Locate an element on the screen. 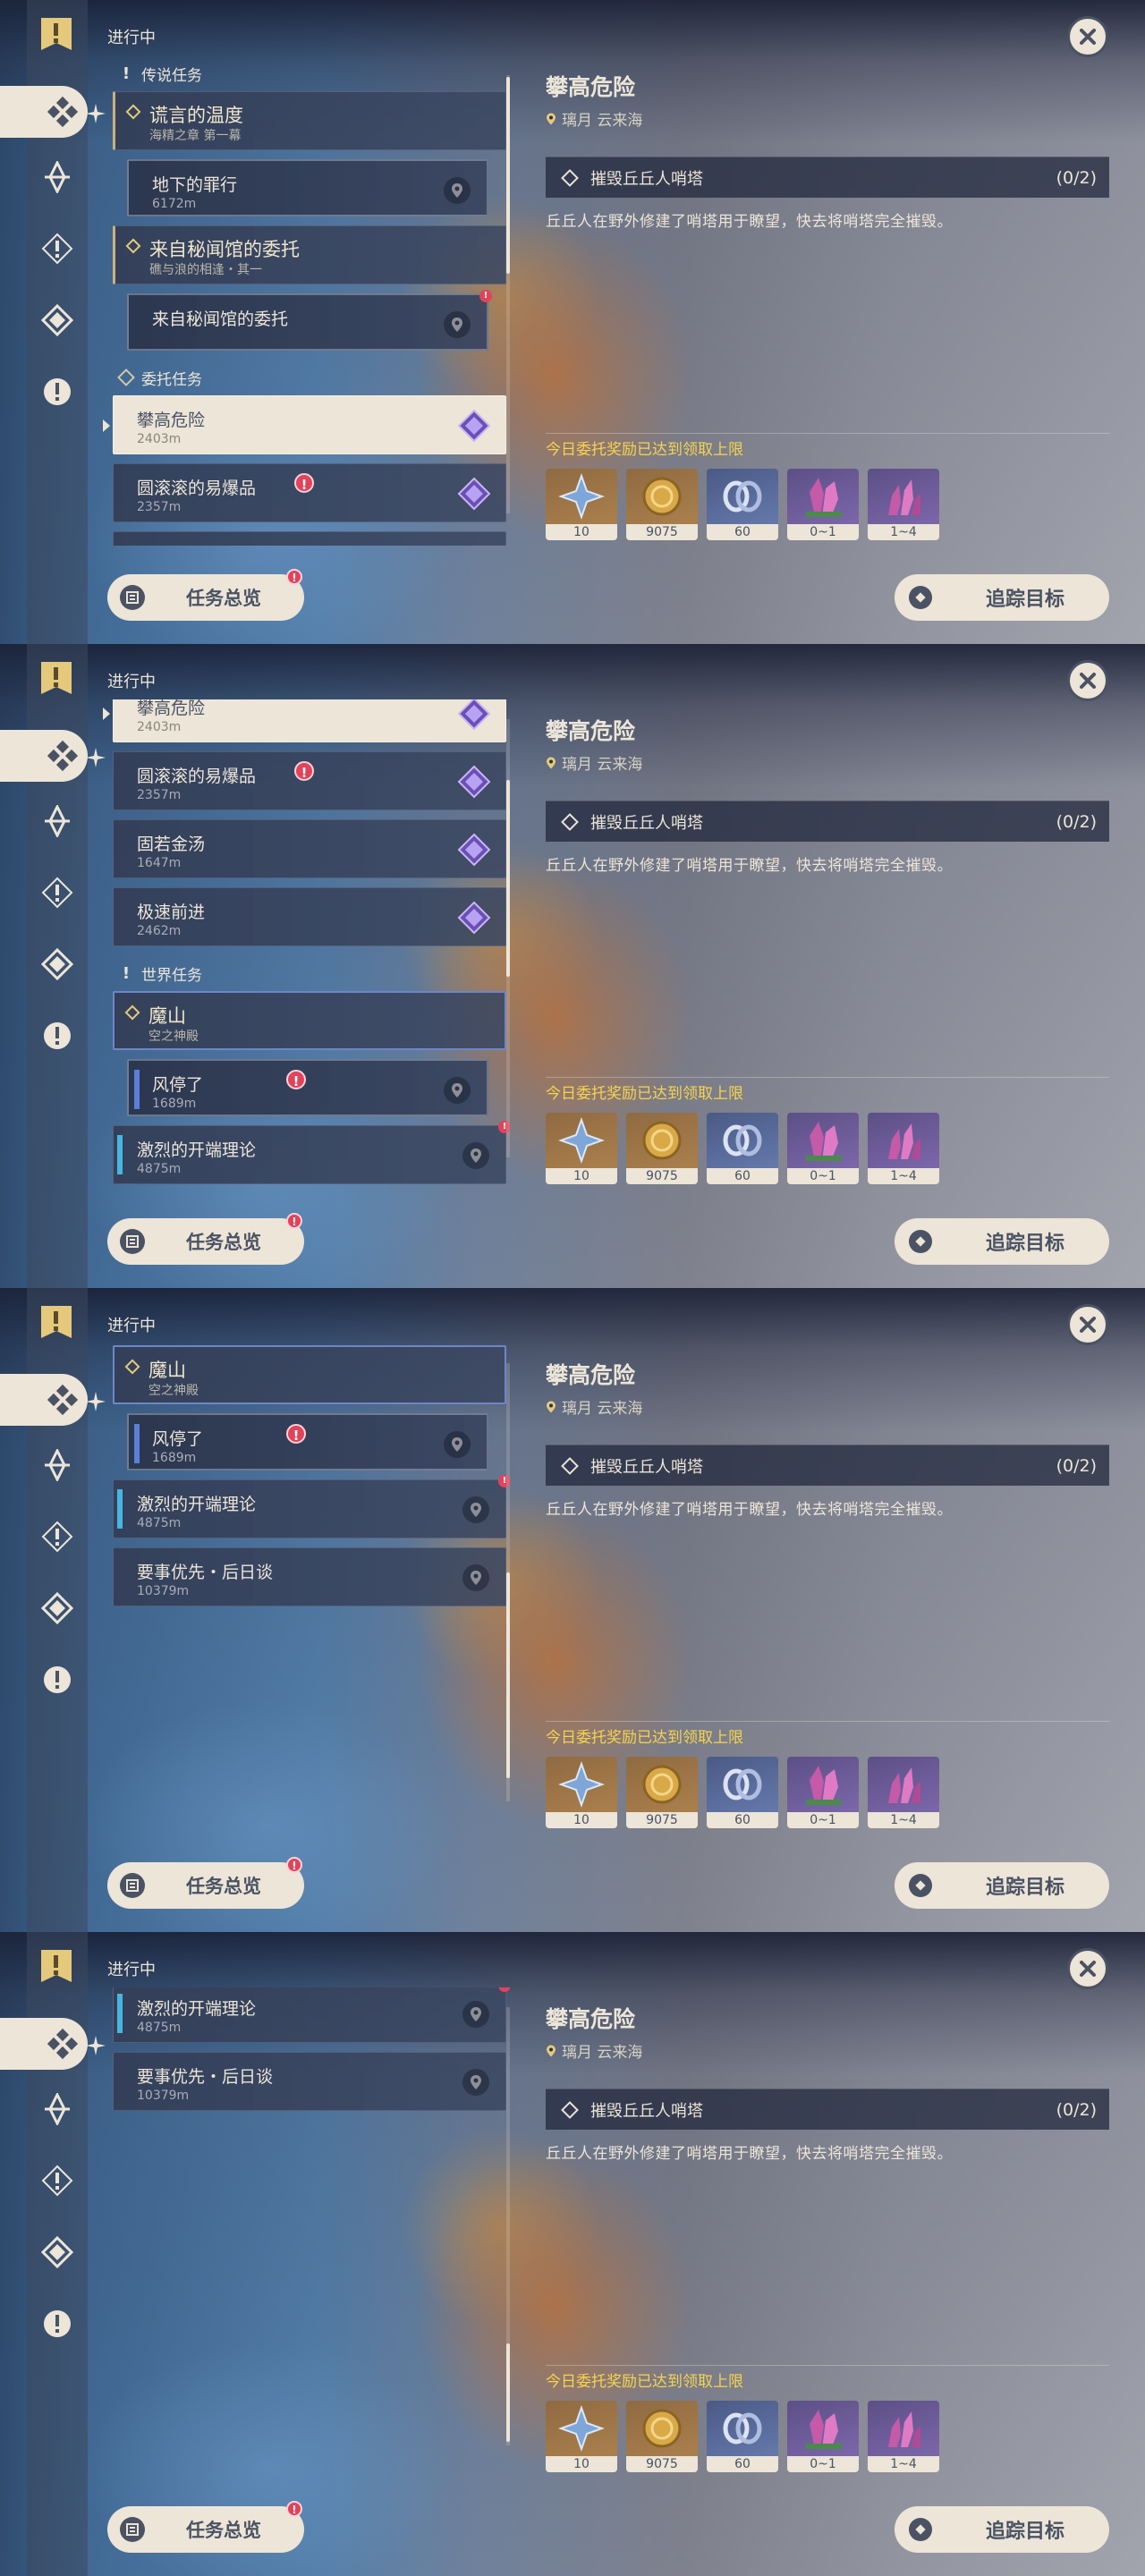 The image size is (1145, 2576). commission-crystal-icon is located at coordinates (474, 545).